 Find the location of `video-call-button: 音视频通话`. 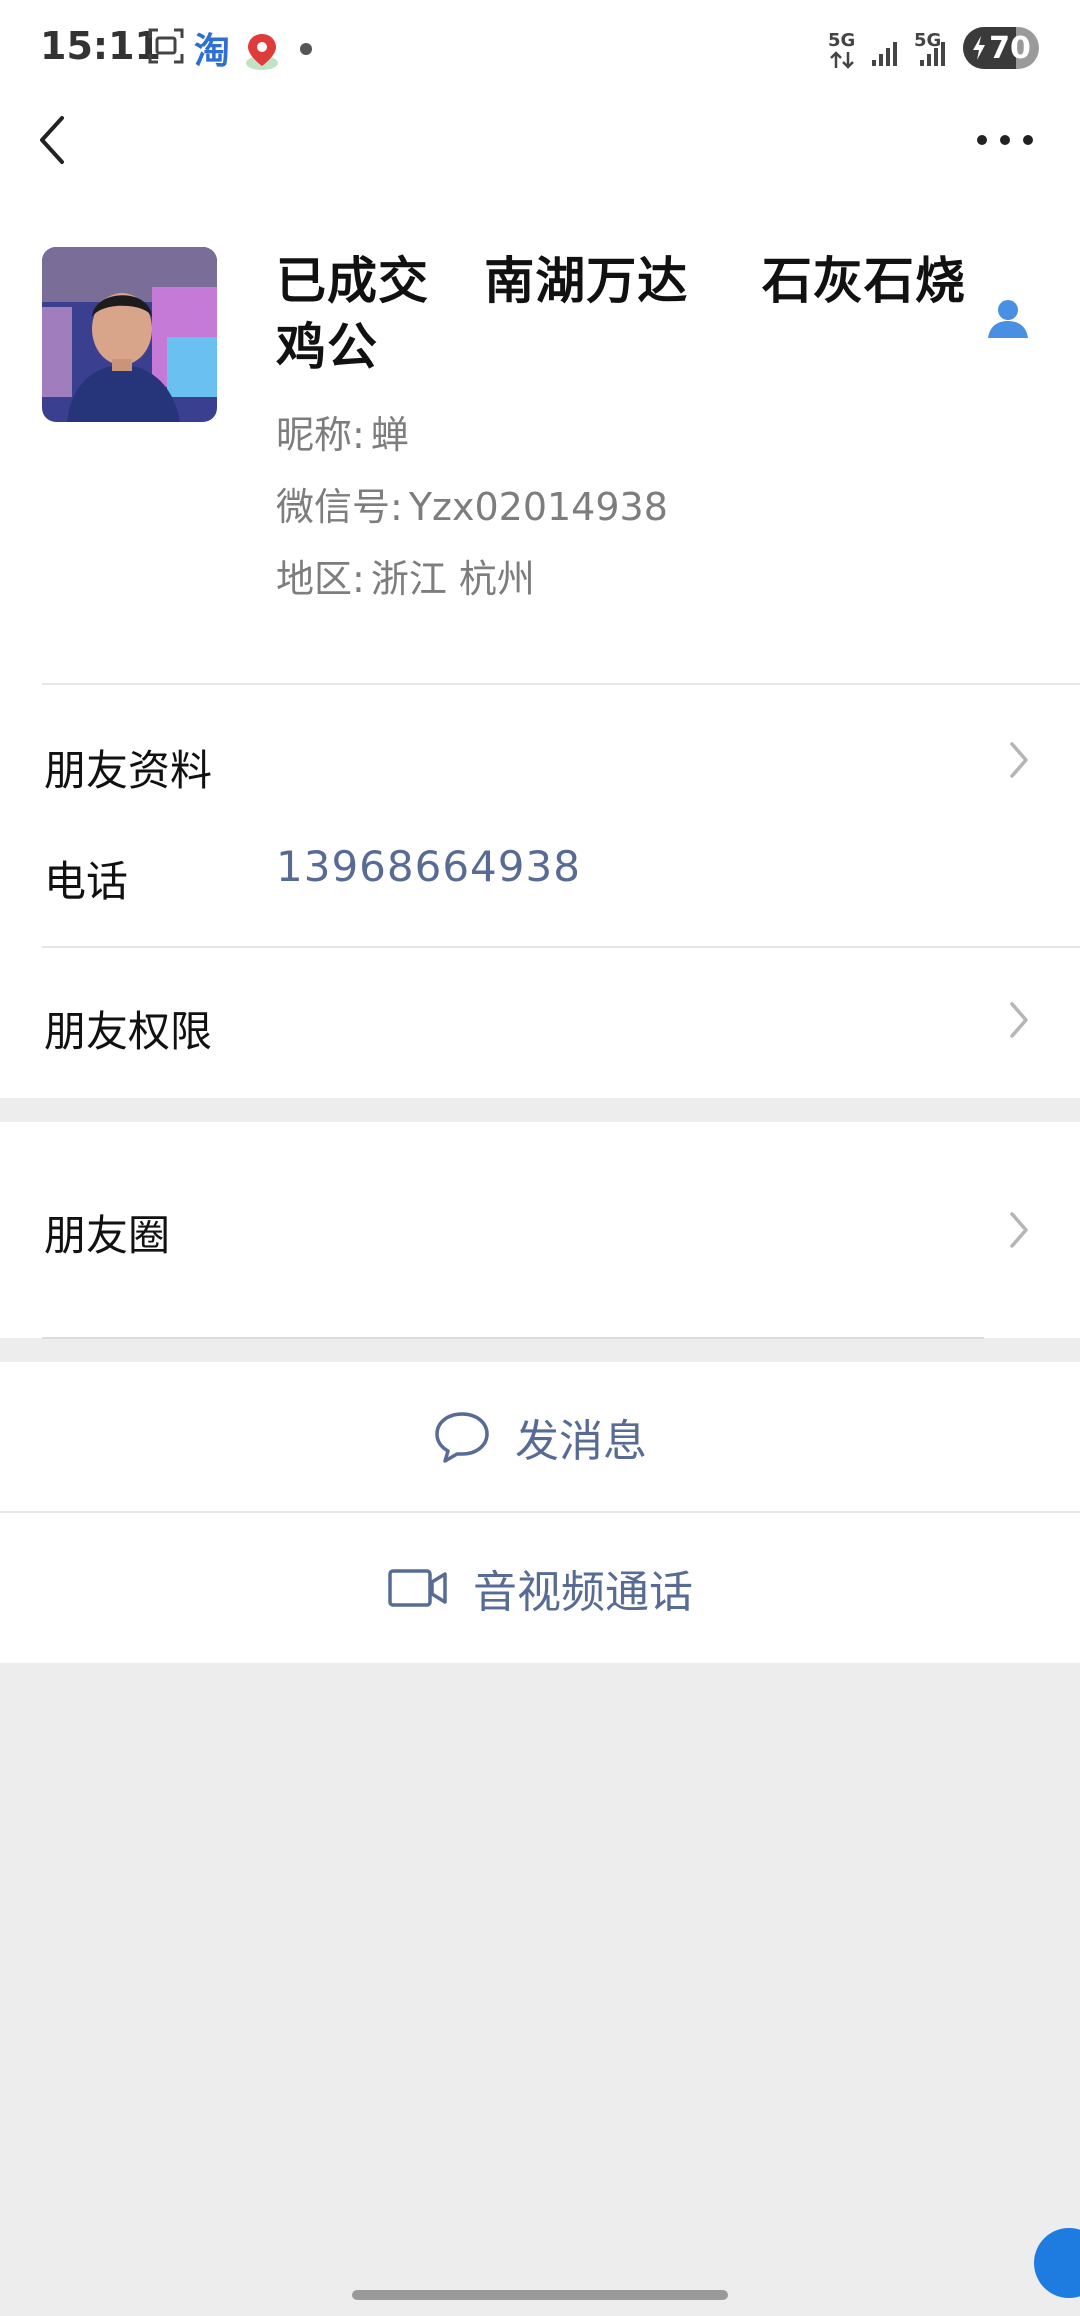

video-call-button: 音视频通话 is located at coordinates (540, 1588).